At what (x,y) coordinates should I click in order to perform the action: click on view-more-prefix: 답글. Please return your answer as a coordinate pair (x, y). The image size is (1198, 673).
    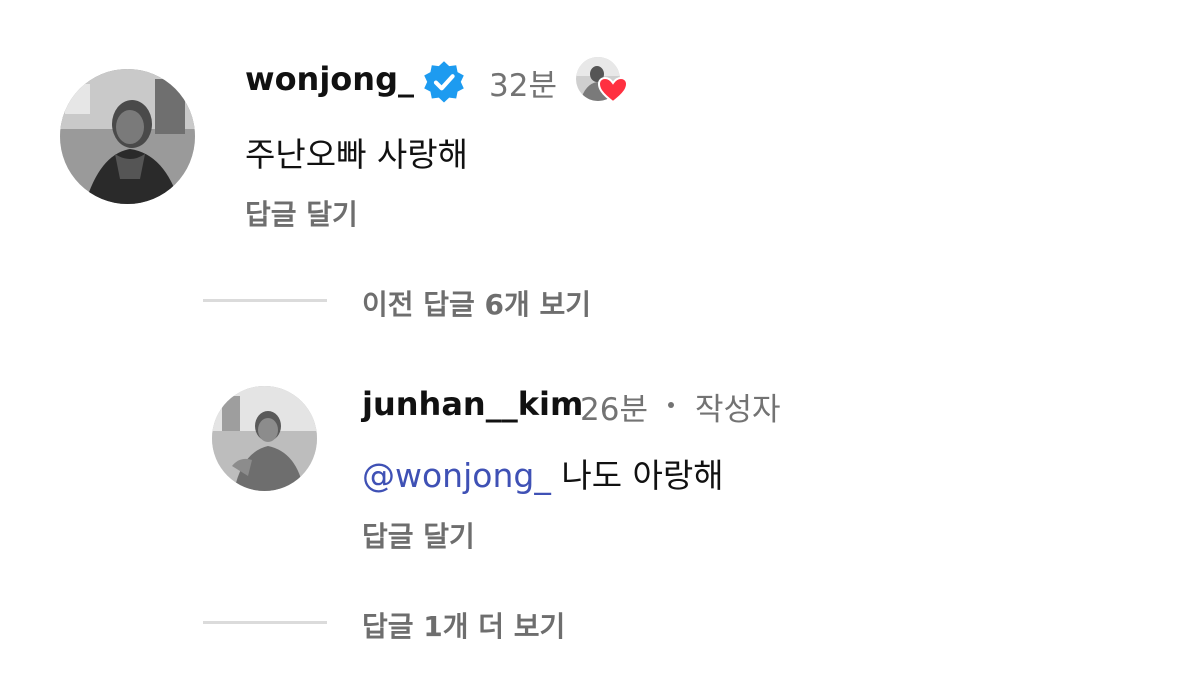
    Looking at the image, I should click on (393, 626).